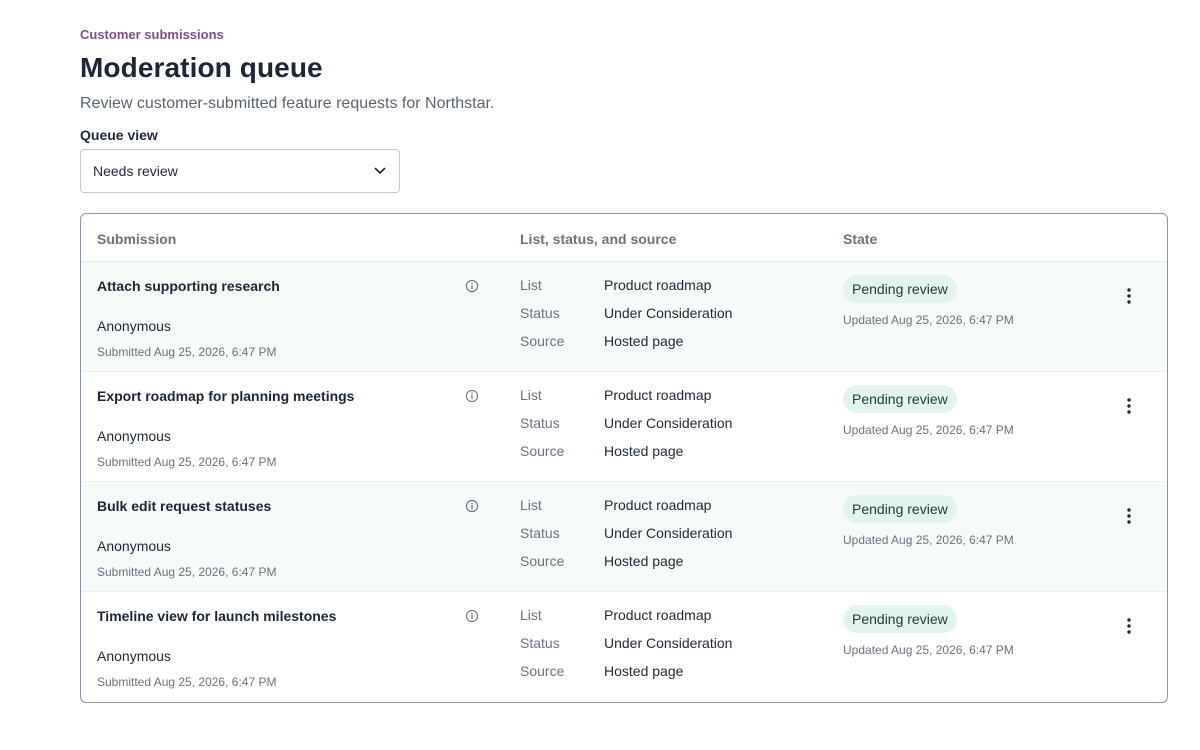 The width and height of the screenshot is (1200, 750). What do you see at coordinates (135, 171) in the screenshot?
I see `queue-view-selected-value: Needs review` at bounding box center [135, 171].